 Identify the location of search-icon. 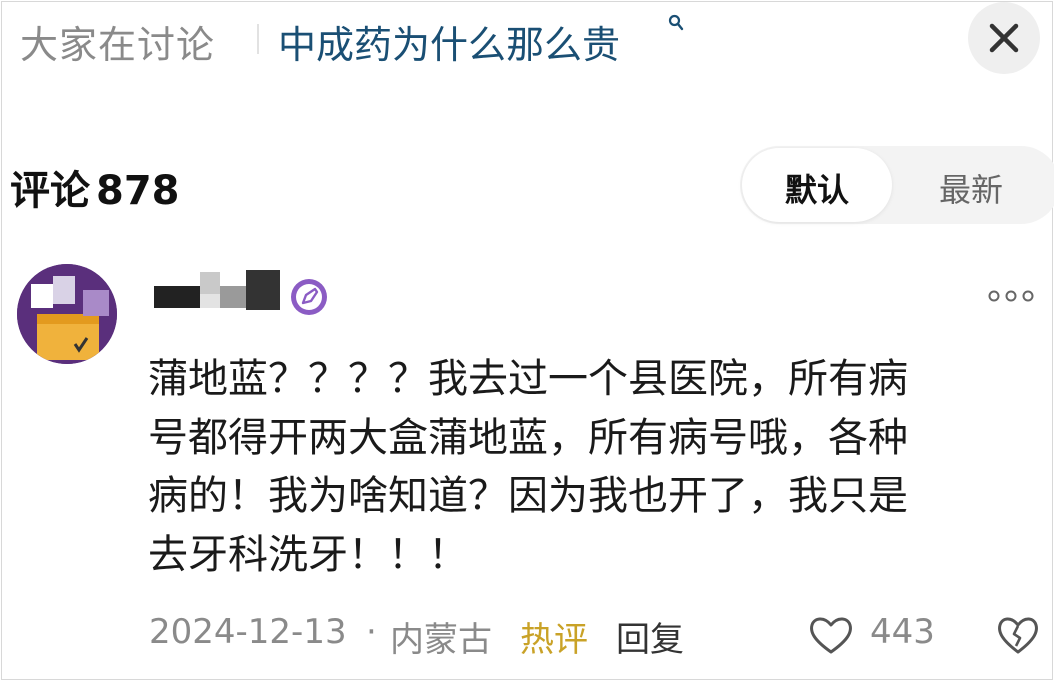
(676, 23).